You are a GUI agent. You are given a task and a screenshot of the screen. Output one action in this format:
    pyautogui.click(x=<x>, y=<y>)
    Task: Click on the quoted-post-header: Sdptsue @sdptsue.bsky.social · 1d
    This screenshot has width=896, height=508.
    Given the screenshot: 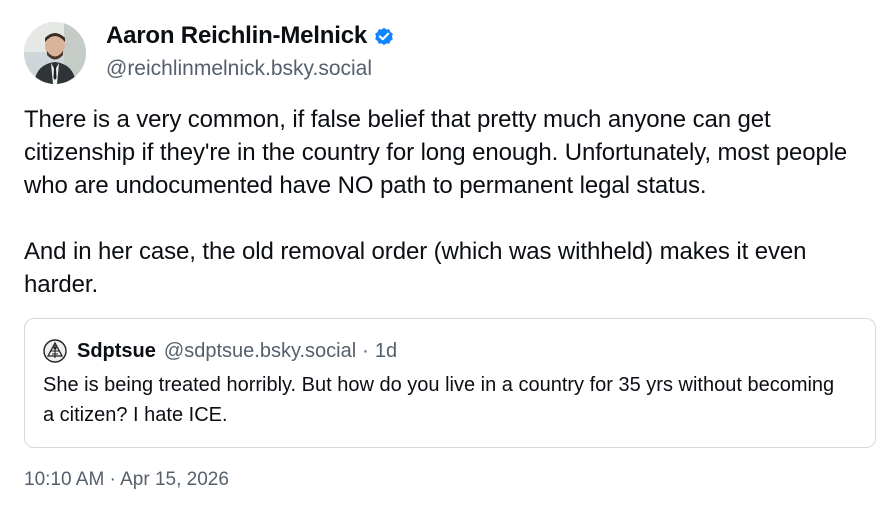 What is the action you would take?
    pyautogui.click(x=220, y=351)
    